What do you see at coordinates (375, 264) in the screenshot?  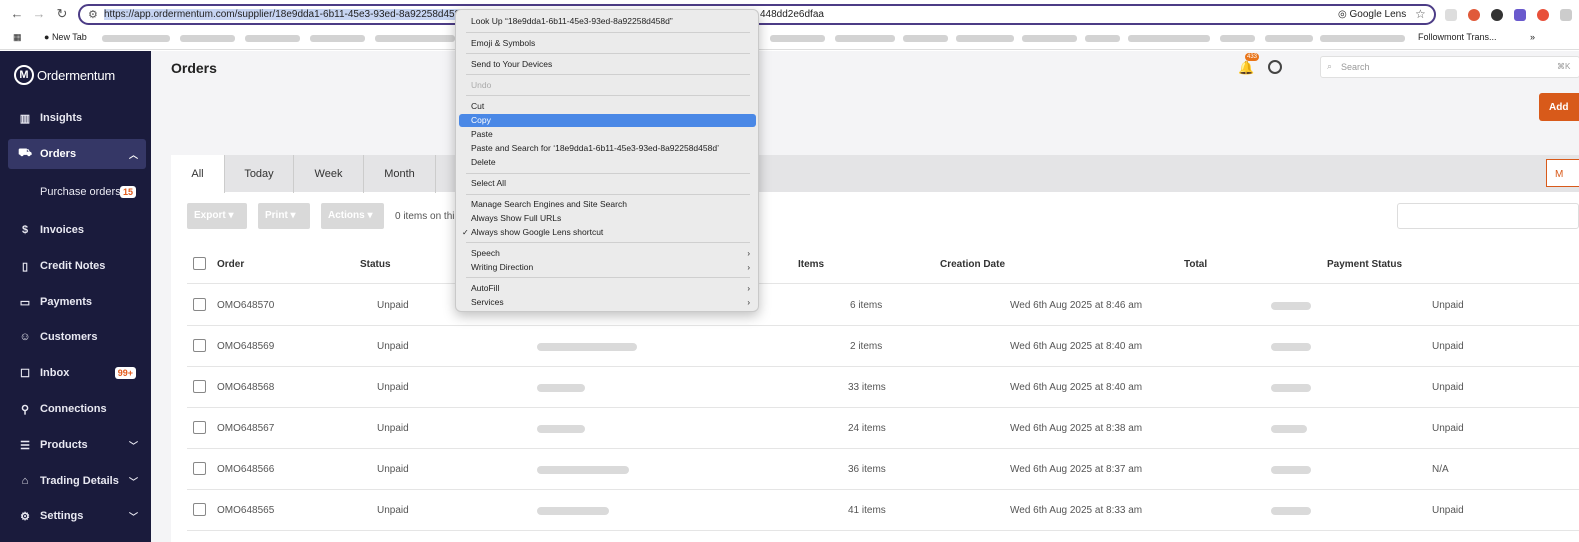 I see `column-header-status: Status` at bounding box center [375, 264].